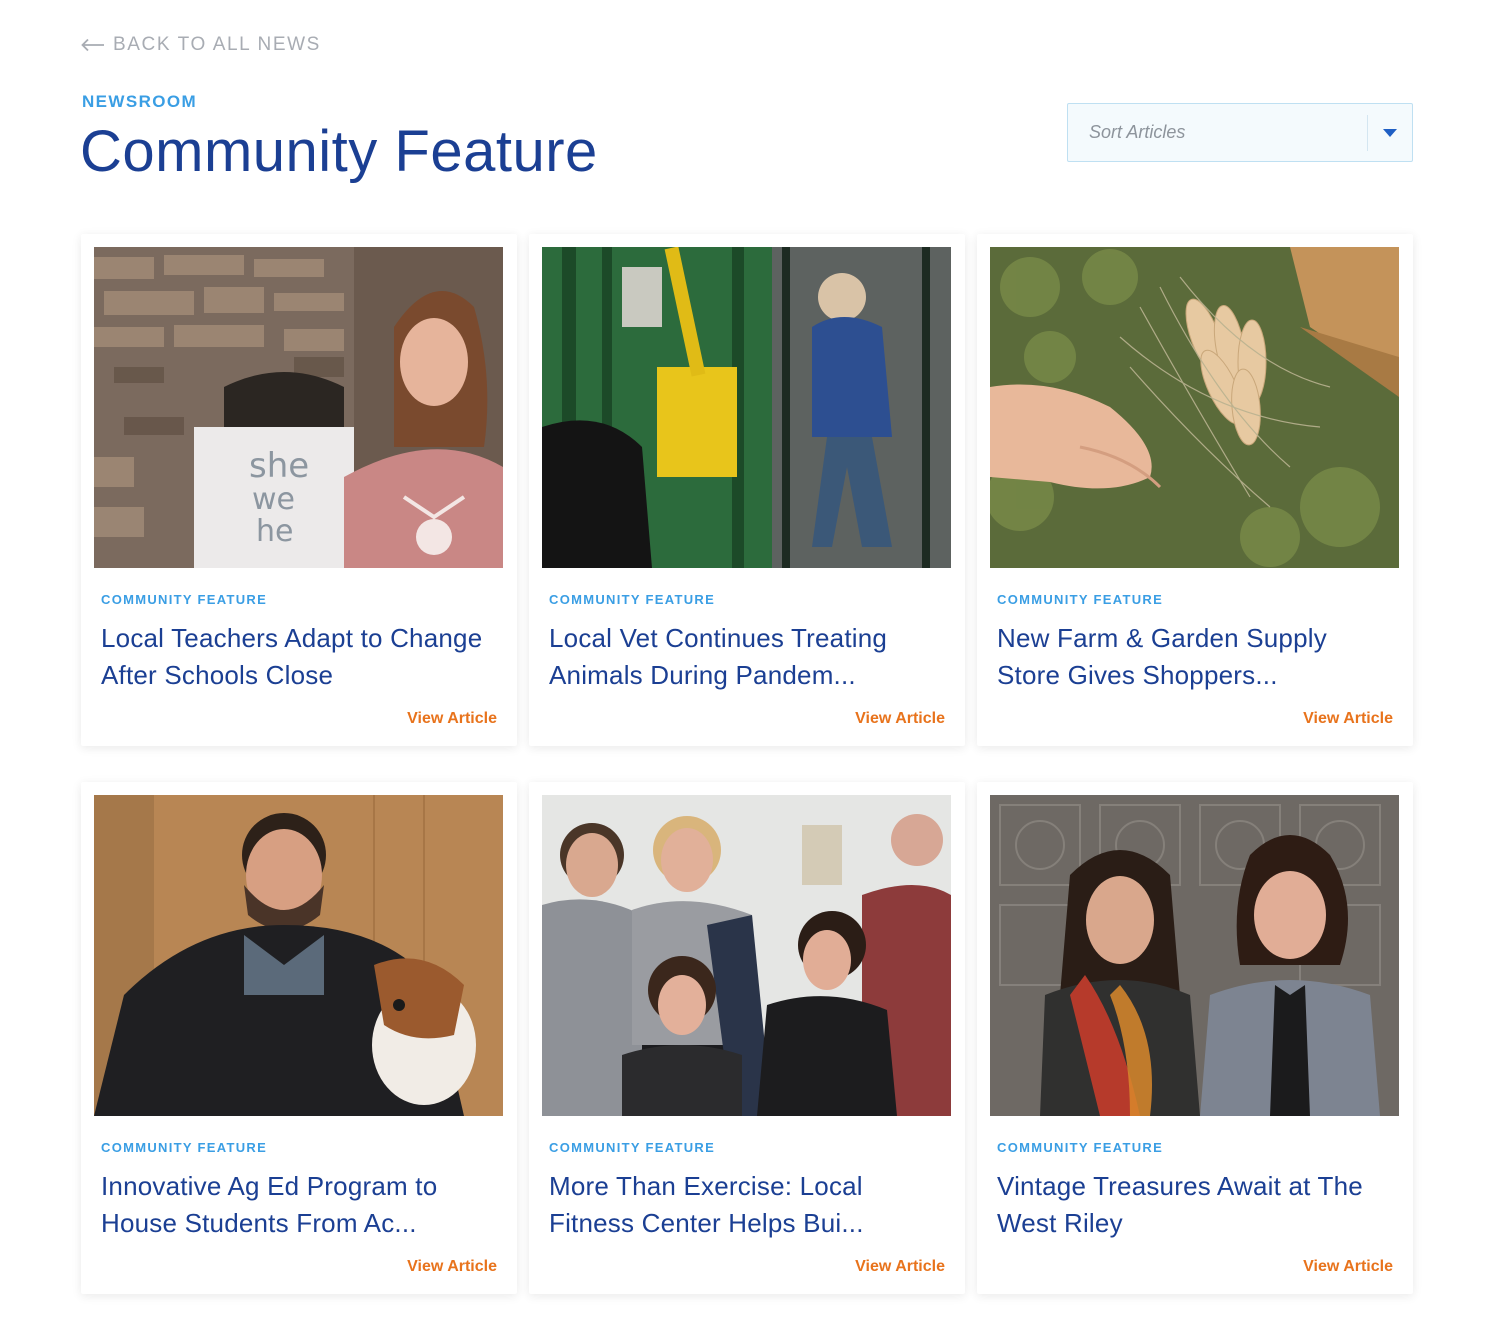 The image size is (1508, 1320). I want to click on fitness-group-photo, so click(746, 955).